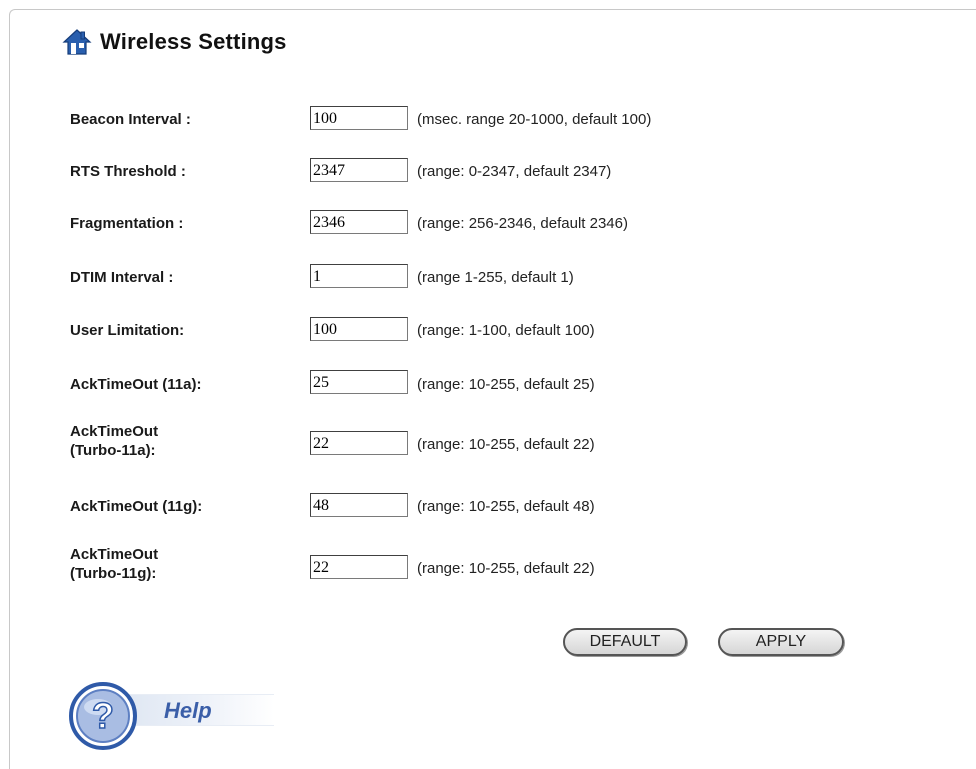  I want to click on acktimeout-11a-label: AckTimeOut (11a):, so click(136, 384).